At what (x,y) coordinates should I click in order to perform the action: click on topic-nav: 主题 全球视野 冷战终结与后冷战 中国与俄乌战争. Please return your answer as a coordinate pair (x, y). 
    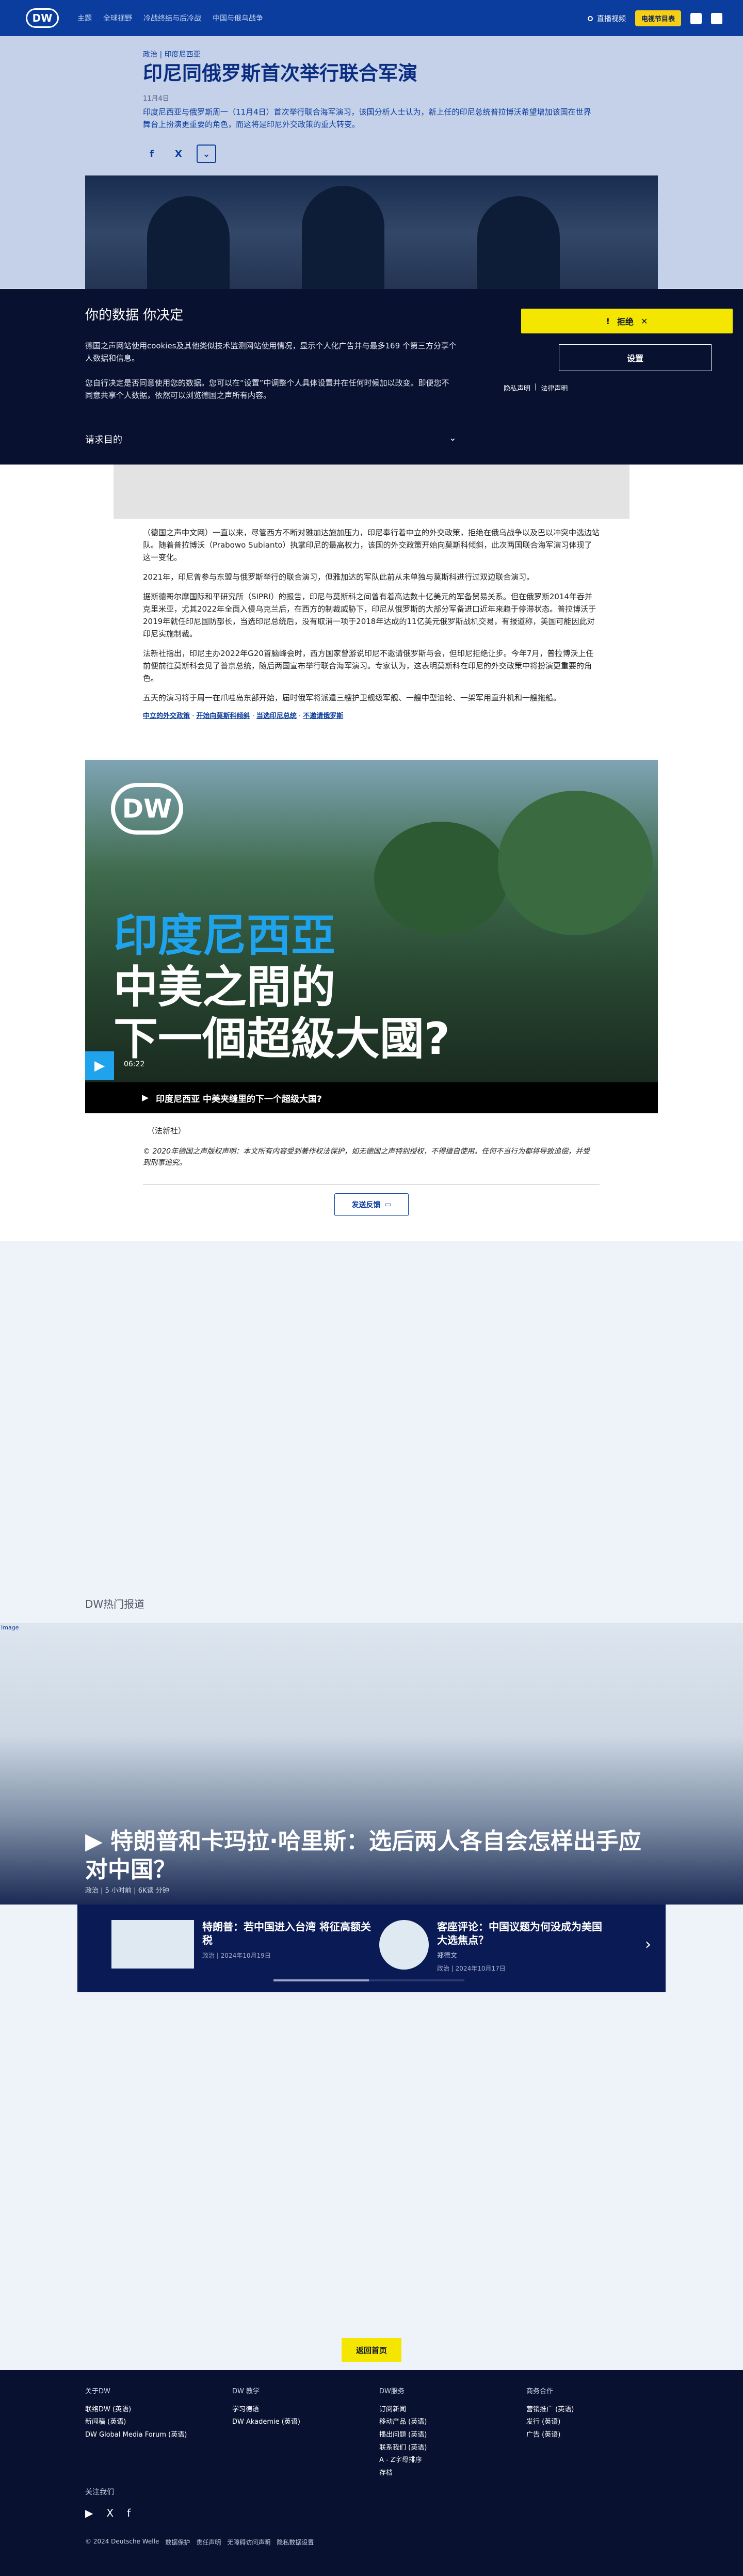
    Looking at the image, I should click on (170, 18).